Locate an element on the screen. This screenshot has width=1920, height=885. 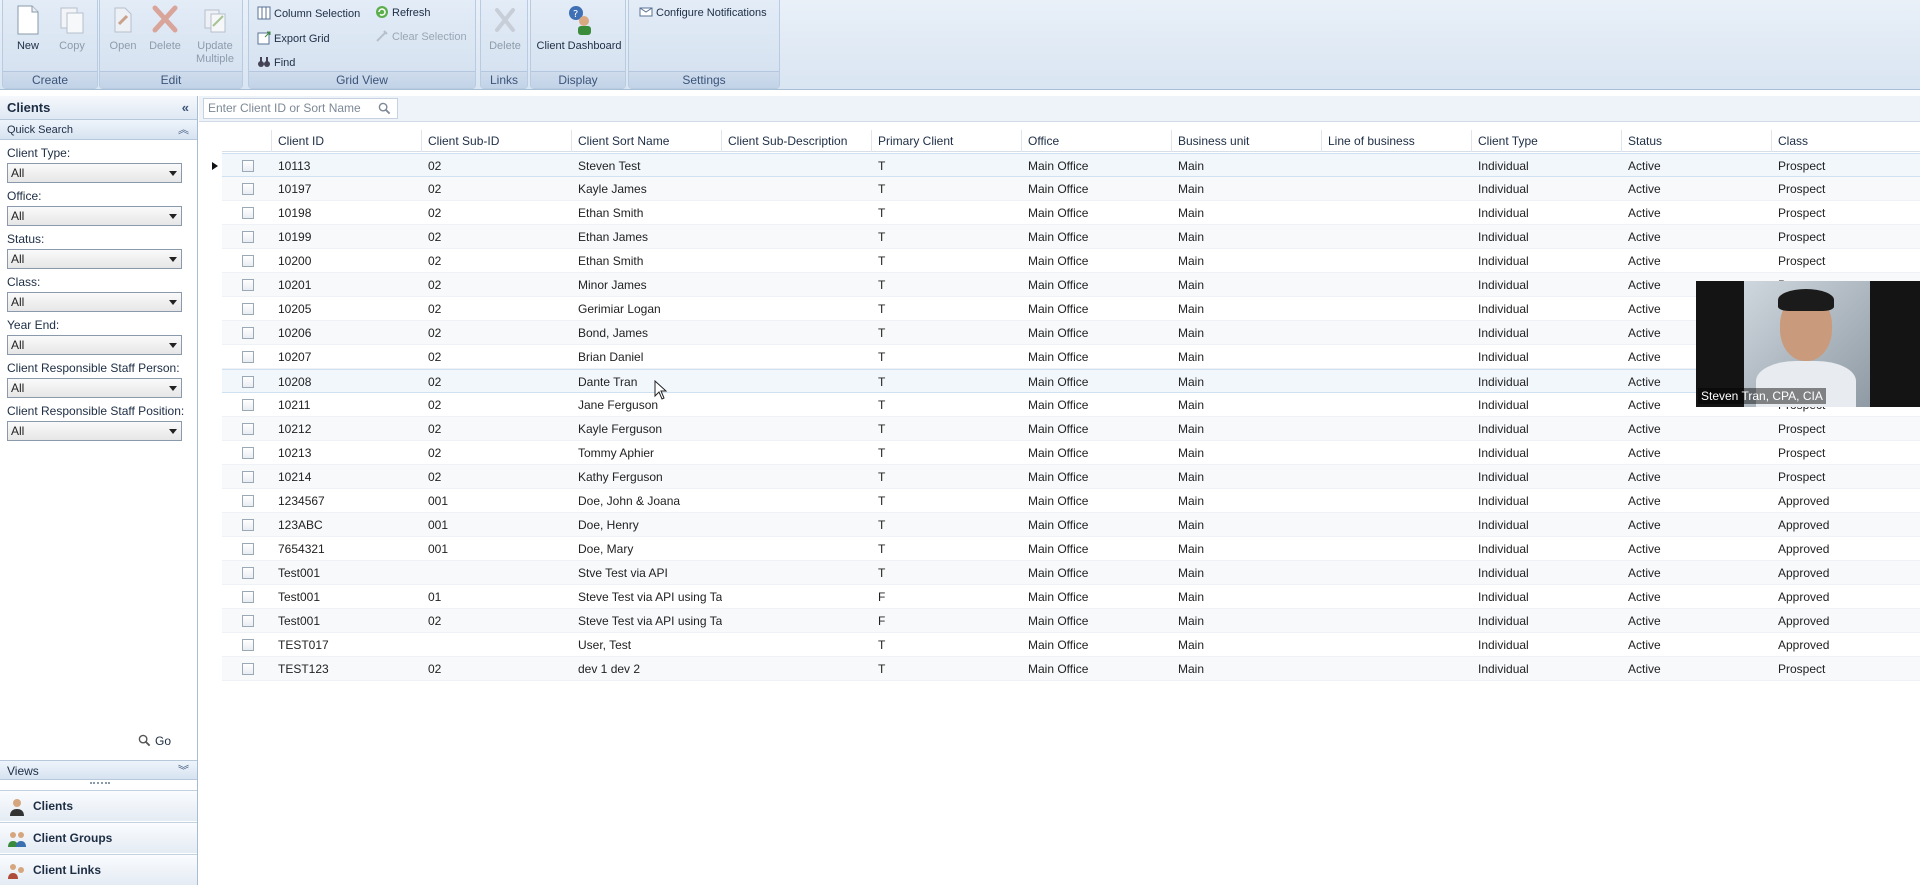
people-link-icon is located at coordinates (16, 871).